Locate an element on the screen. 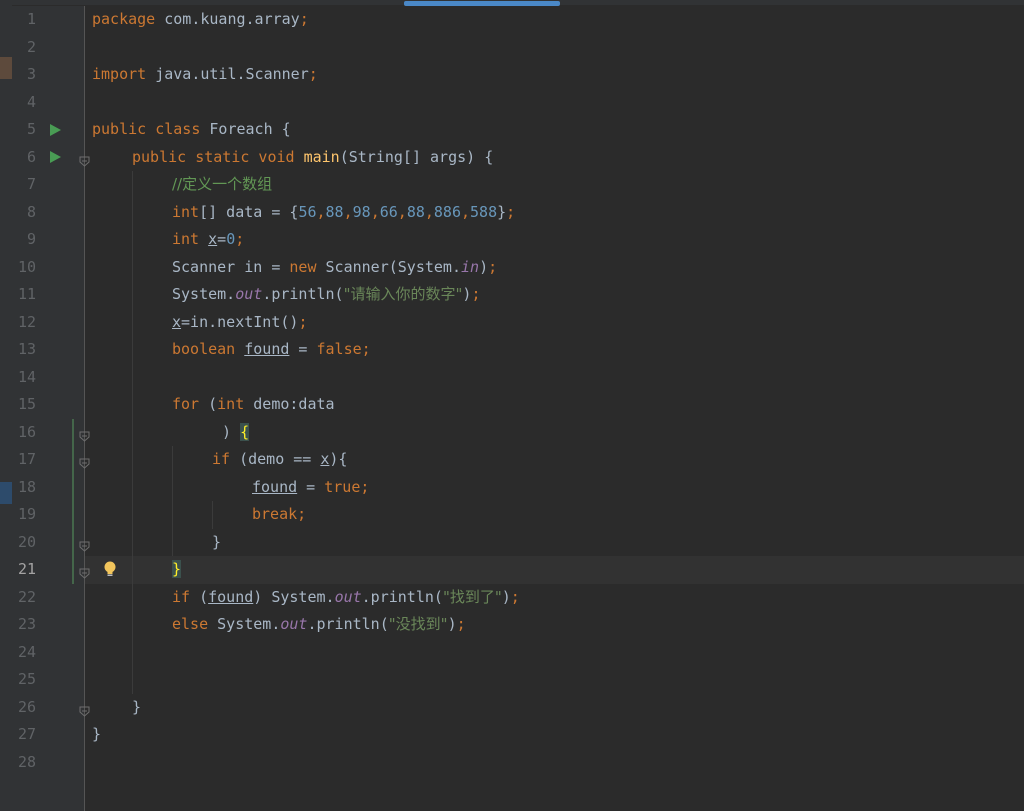 Image resolution: width=1024 pixels, height=811 pixels. code-token: System. is located at coordinates (244, 624).